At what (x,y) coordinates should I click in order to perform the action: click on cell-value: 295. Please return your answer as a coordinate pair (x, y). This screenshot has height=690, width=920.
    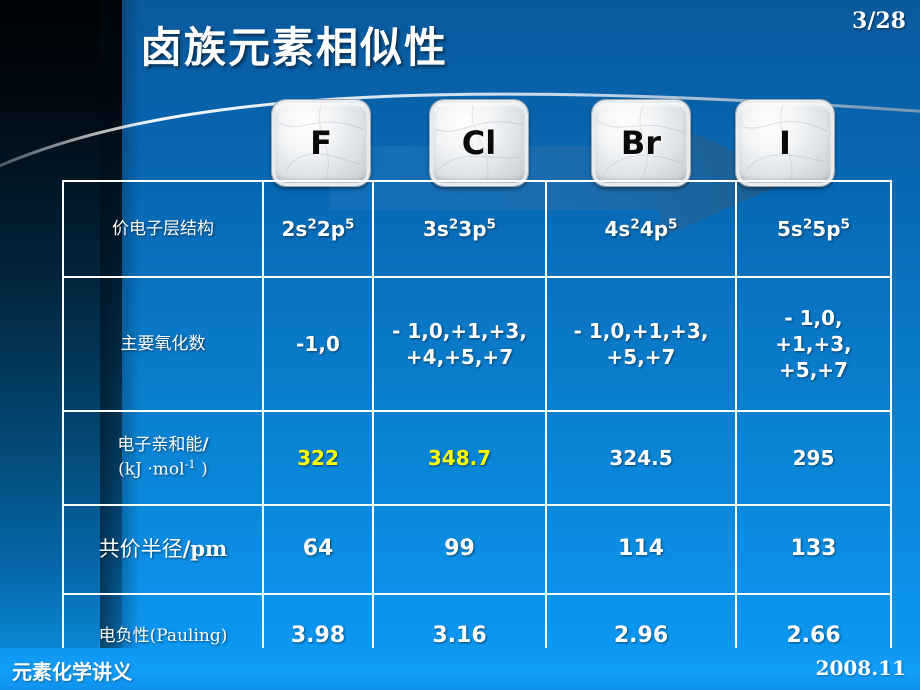
    Looking at the image, I should click on (813, 458).